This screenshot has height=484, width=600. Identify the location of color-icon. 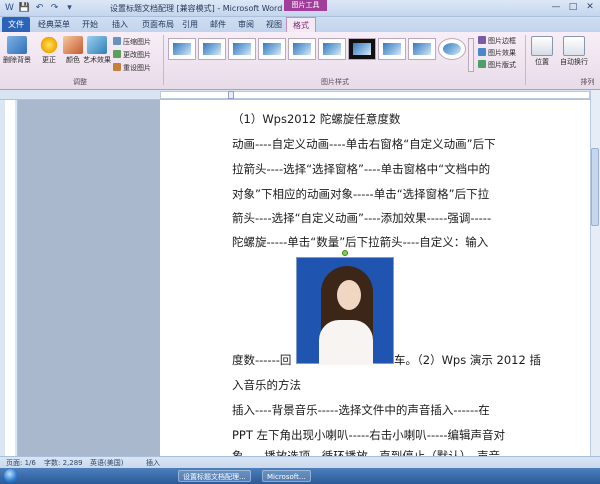
(73, 45).